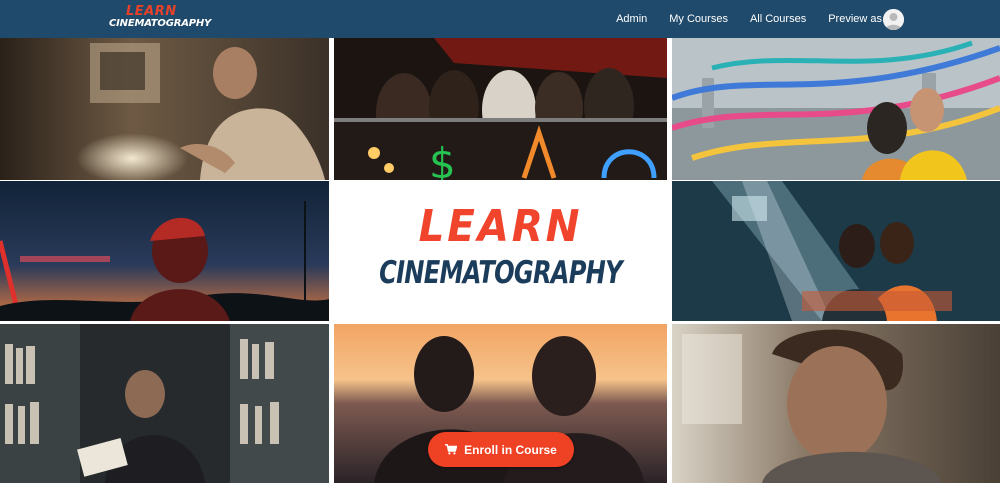  I want to click on nav-preview-as-label: Preview as, so click(855, 19).